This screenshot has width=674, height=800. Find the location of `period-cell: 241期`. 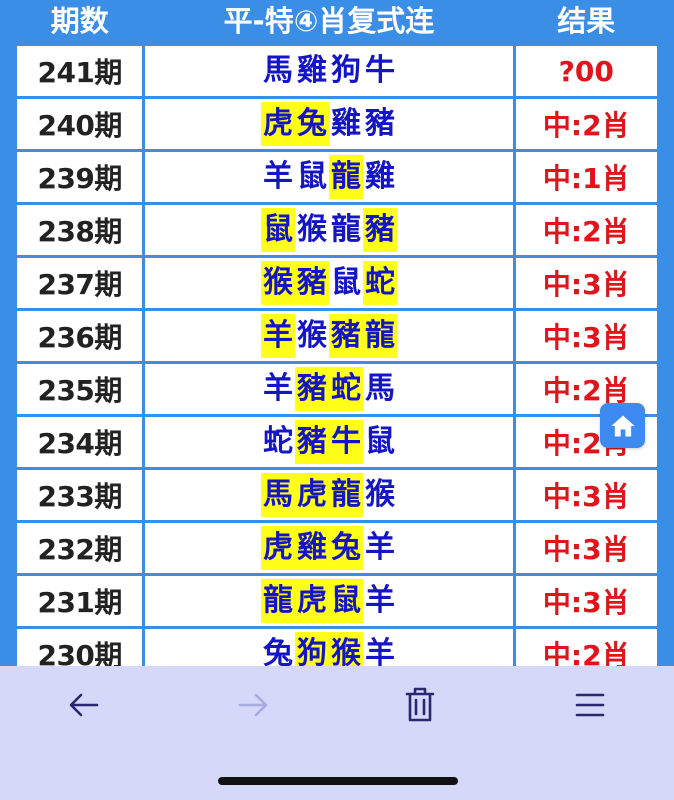

period-cell: 241期 is located at coordinates (80, 71).